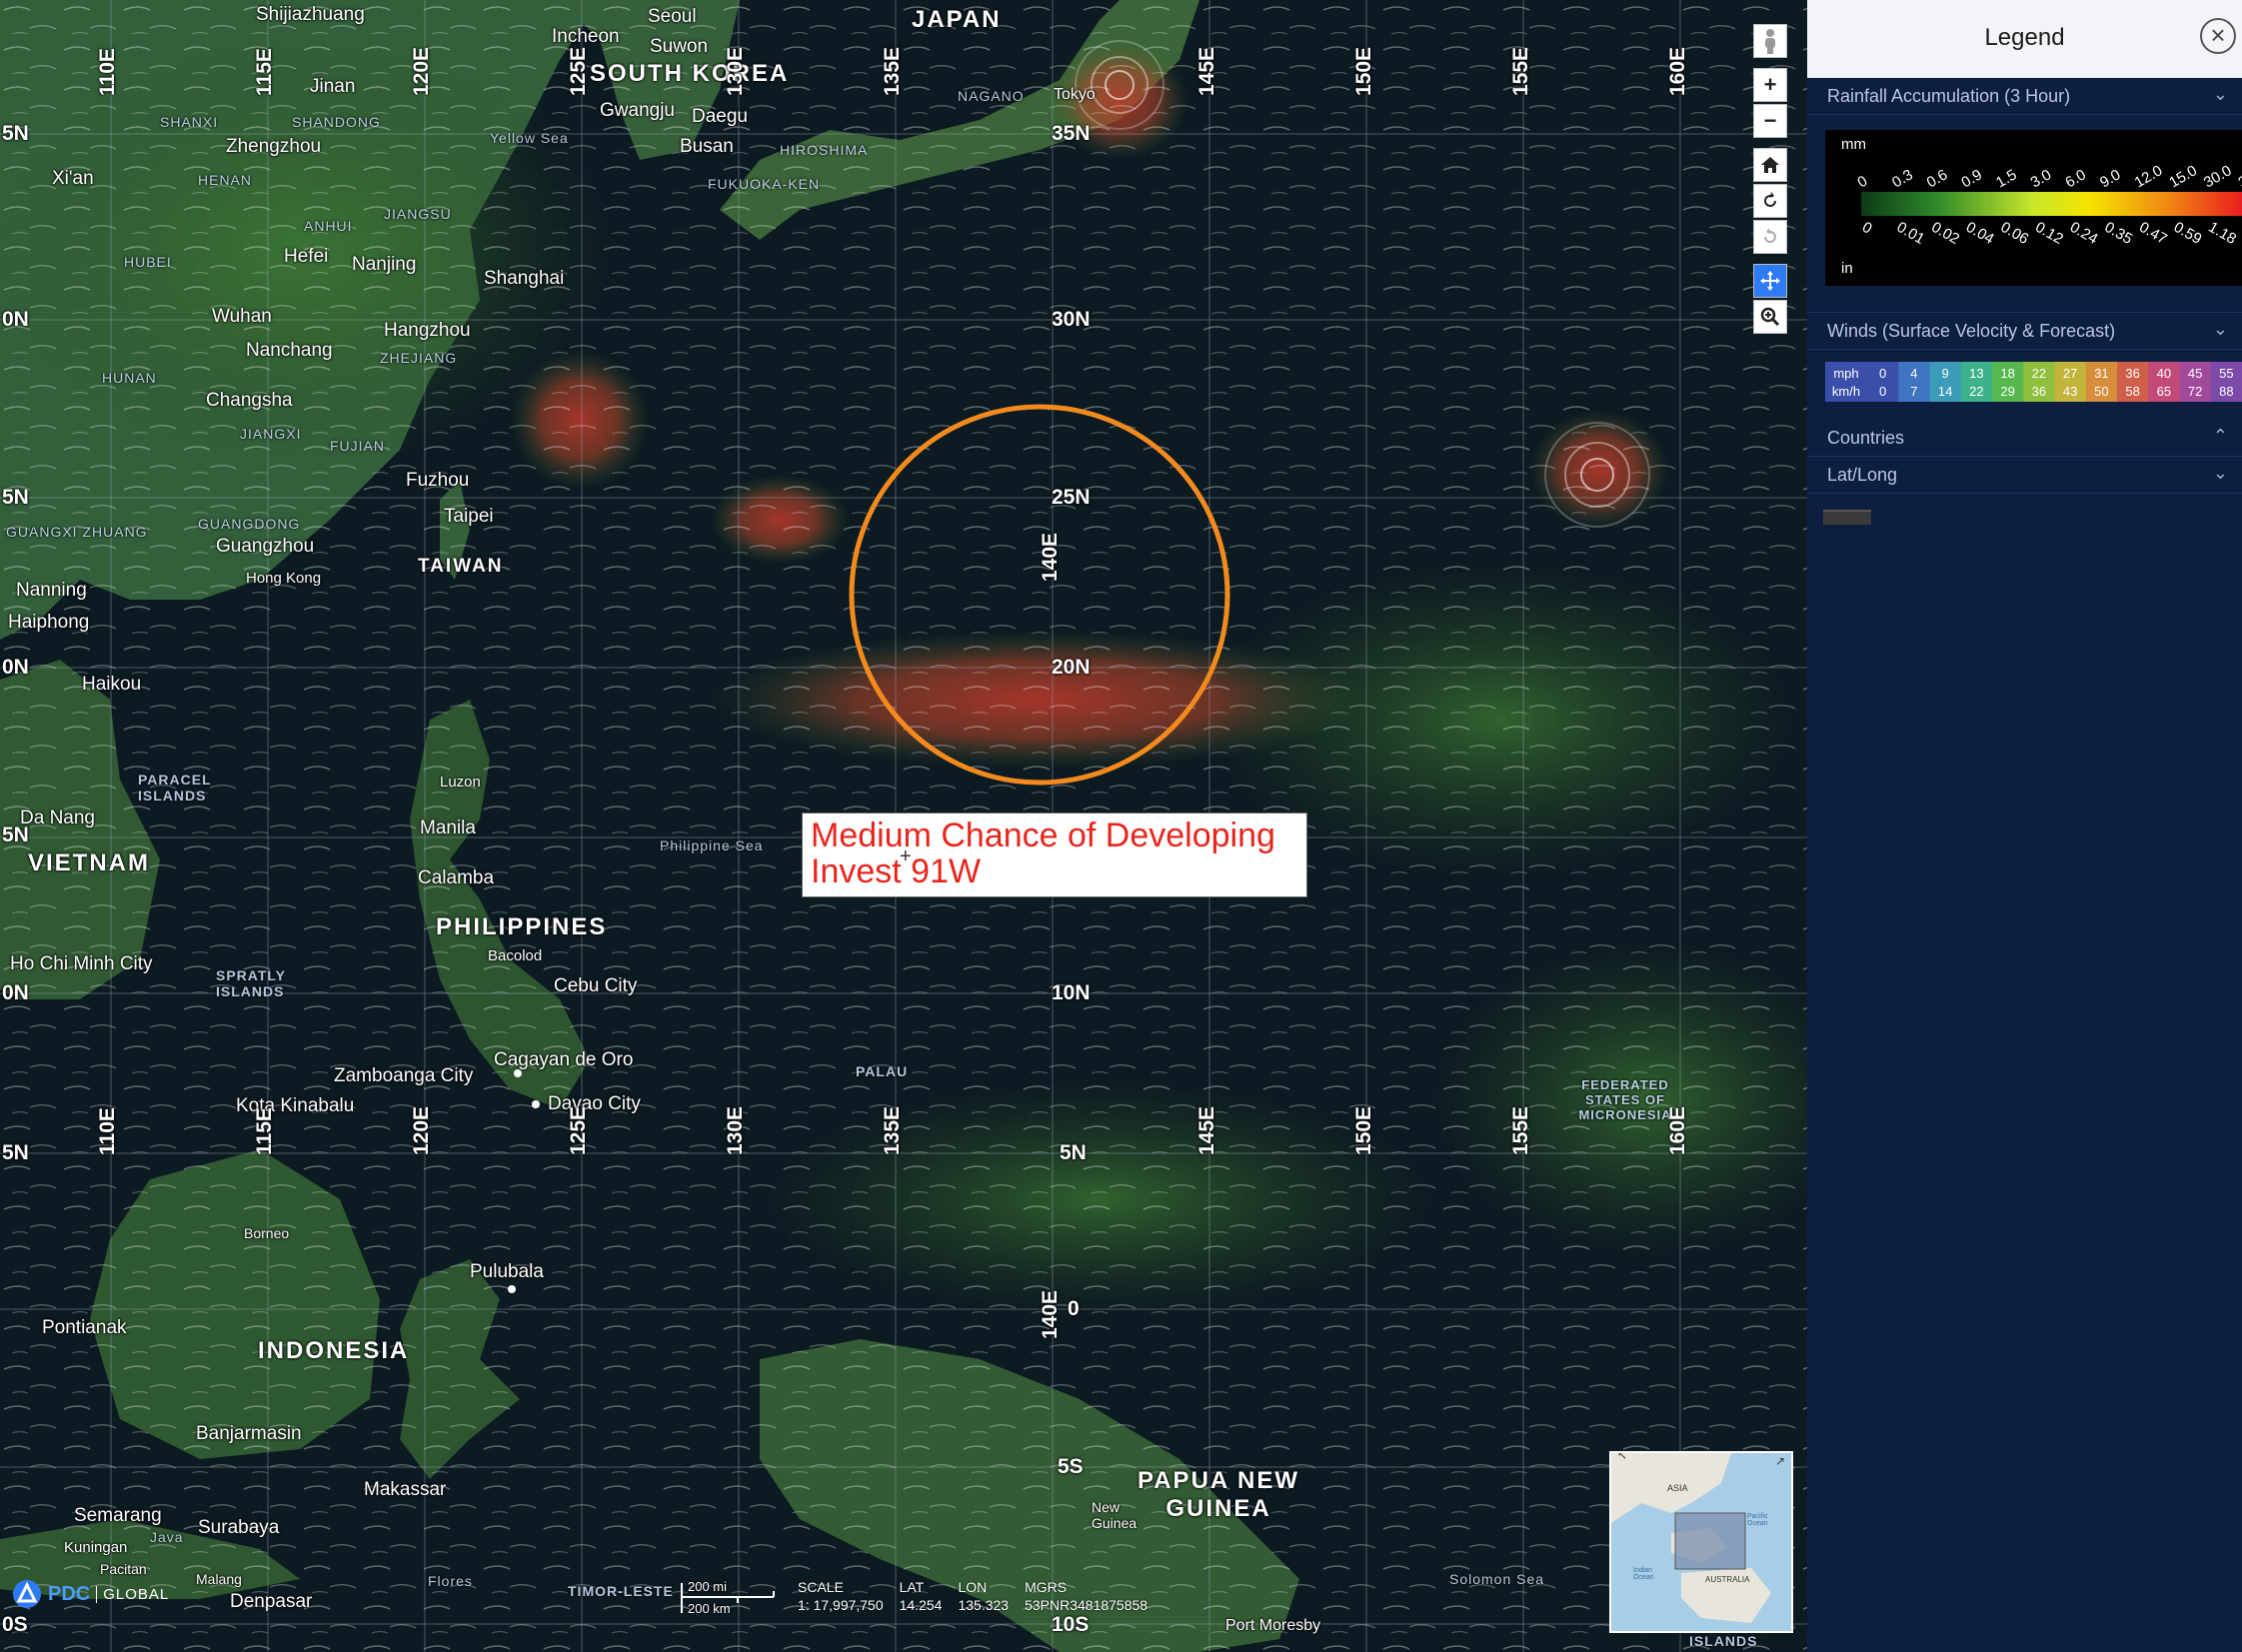  I want to click on place-label: Kuningan, so click(96, 1547).